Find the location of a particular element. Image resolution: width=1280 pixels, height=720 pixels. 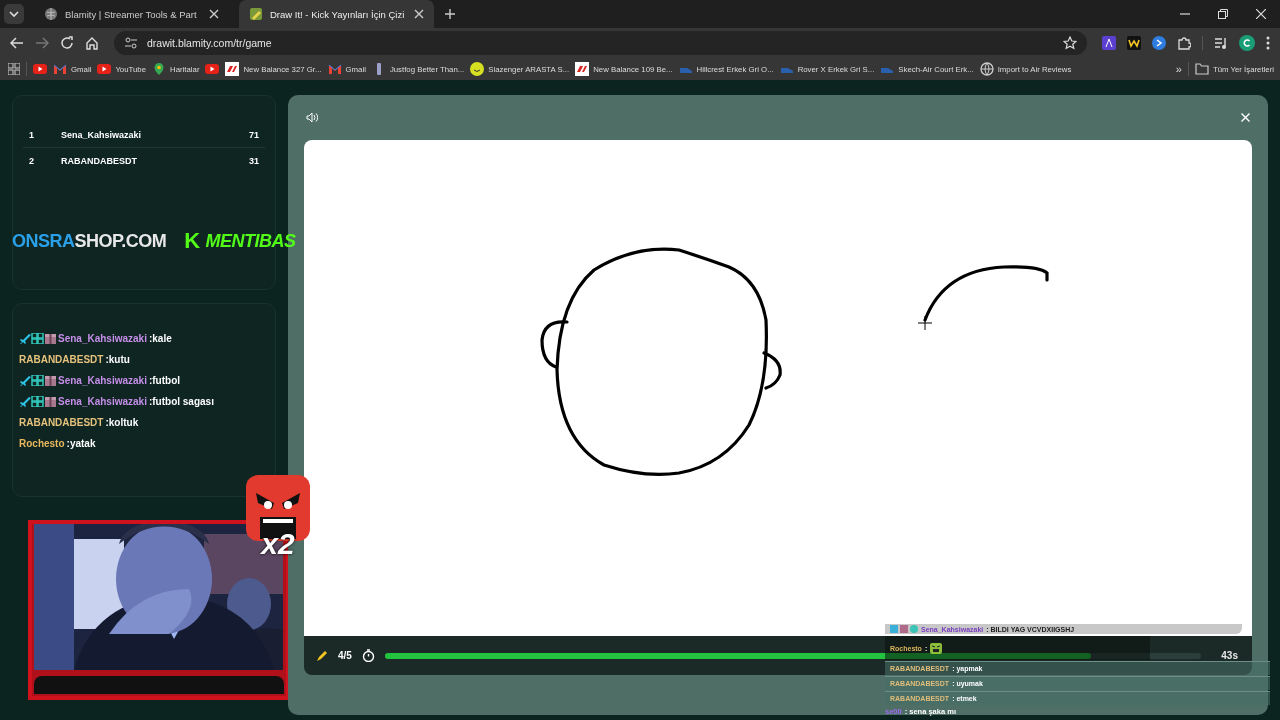

timer-icon is located at coordinates (368, 655).